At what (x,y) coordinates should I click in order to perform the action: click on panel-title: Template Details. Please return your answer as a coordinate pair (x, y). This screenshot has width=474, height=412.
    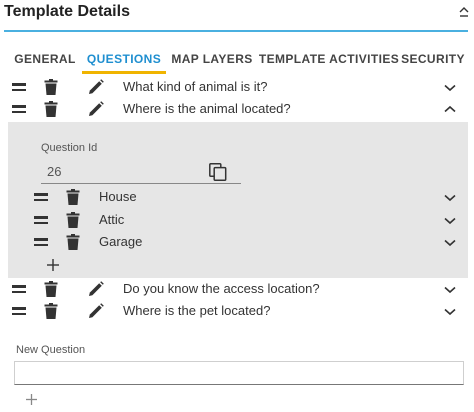
    Looking at the image, I should click on (67, 11).